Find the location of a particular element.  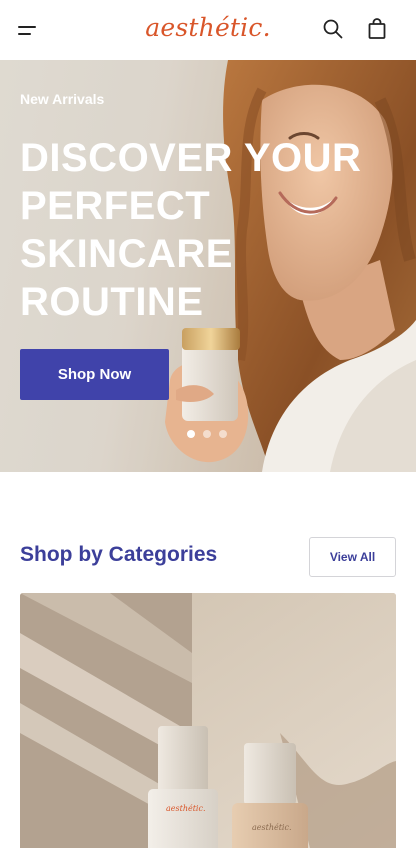

shop-now-button: Shop Now is located at coordinates (94, 374).